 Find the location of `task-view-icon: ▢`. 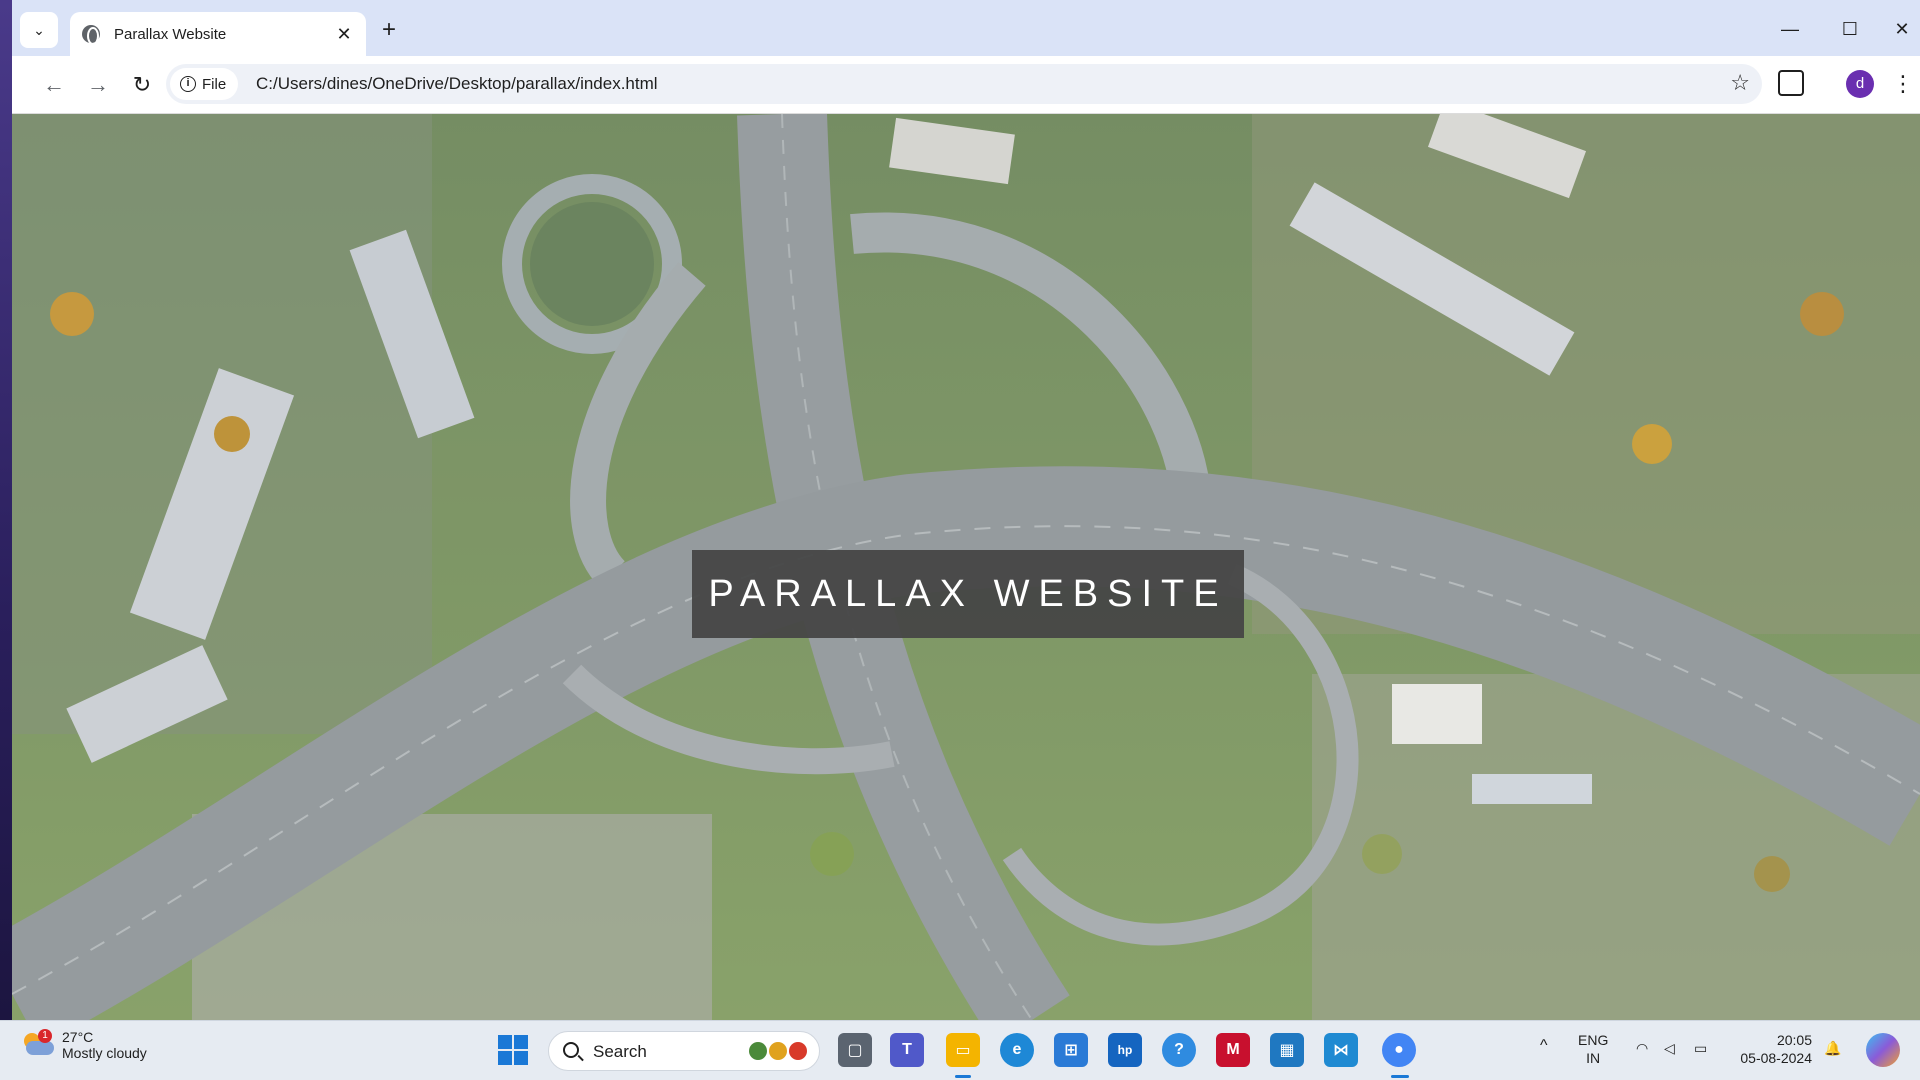

task-view-icon: ▢ is located at coordinates (855, 1050).